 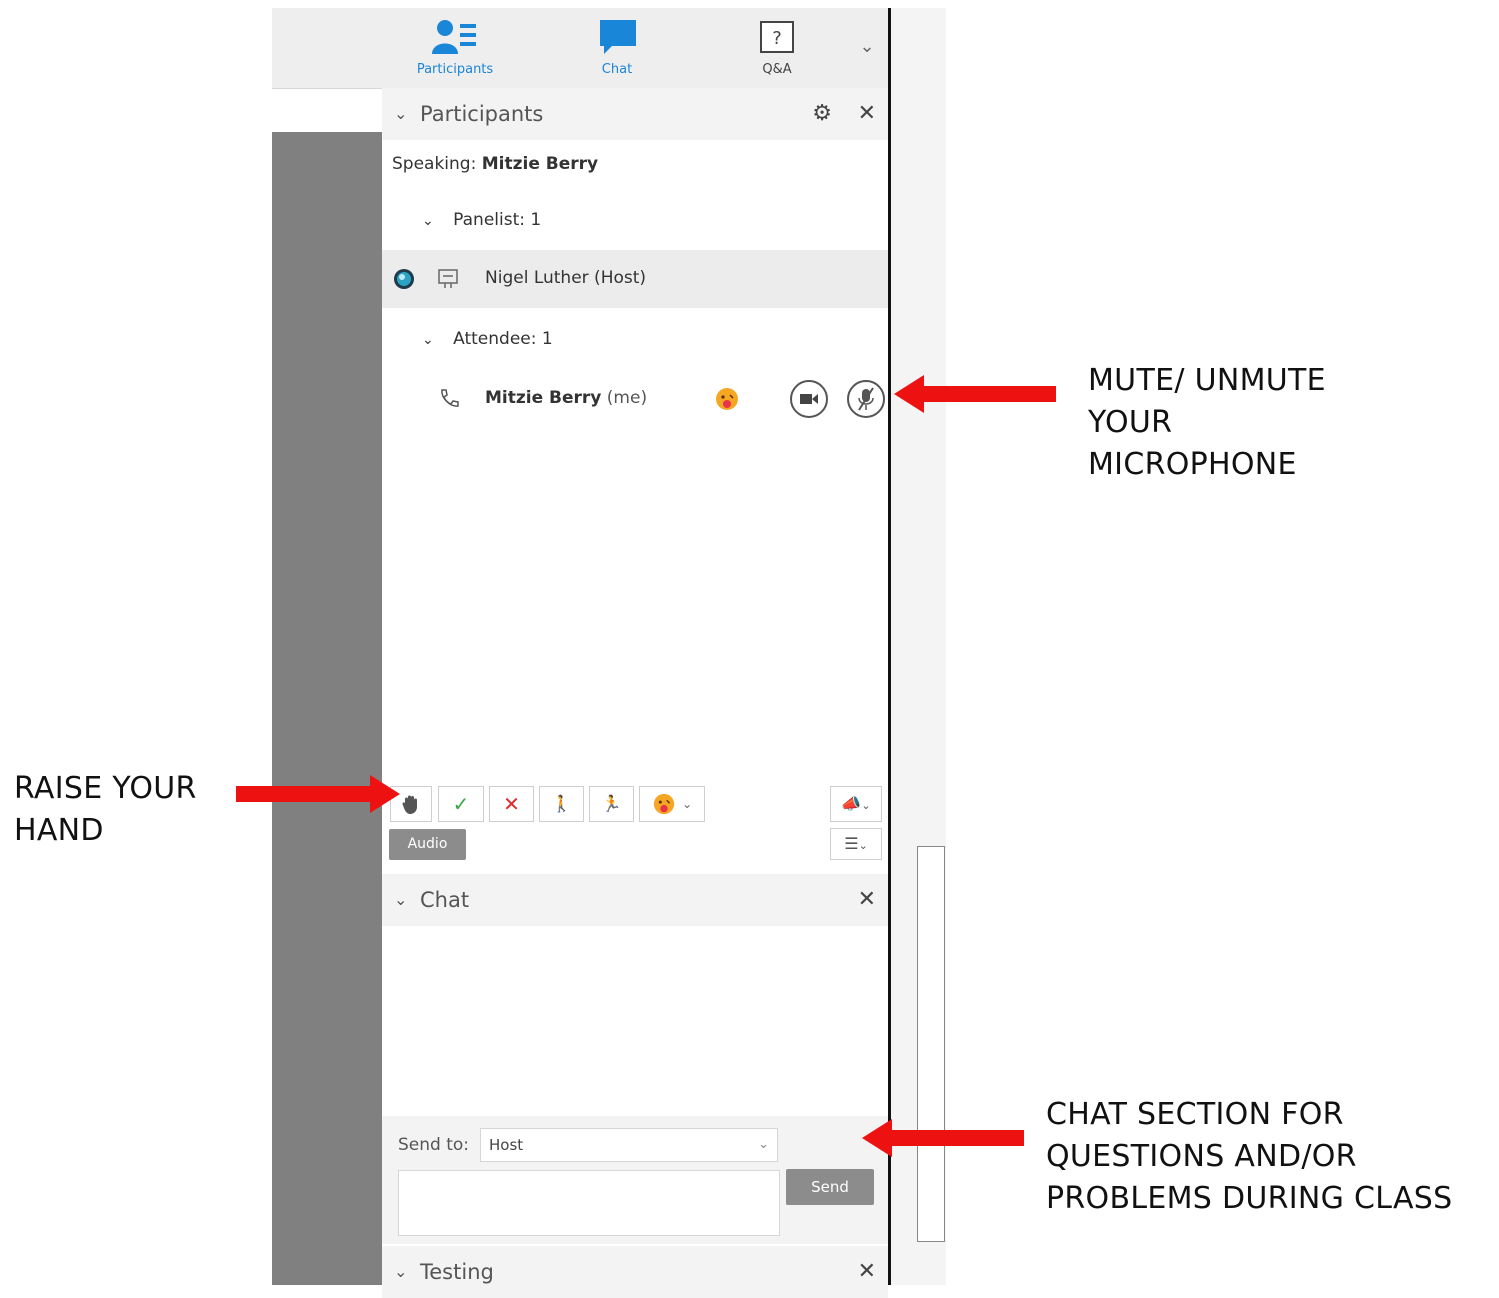 I want to click on cross-icon: ✕, so click(x=511, y=804).